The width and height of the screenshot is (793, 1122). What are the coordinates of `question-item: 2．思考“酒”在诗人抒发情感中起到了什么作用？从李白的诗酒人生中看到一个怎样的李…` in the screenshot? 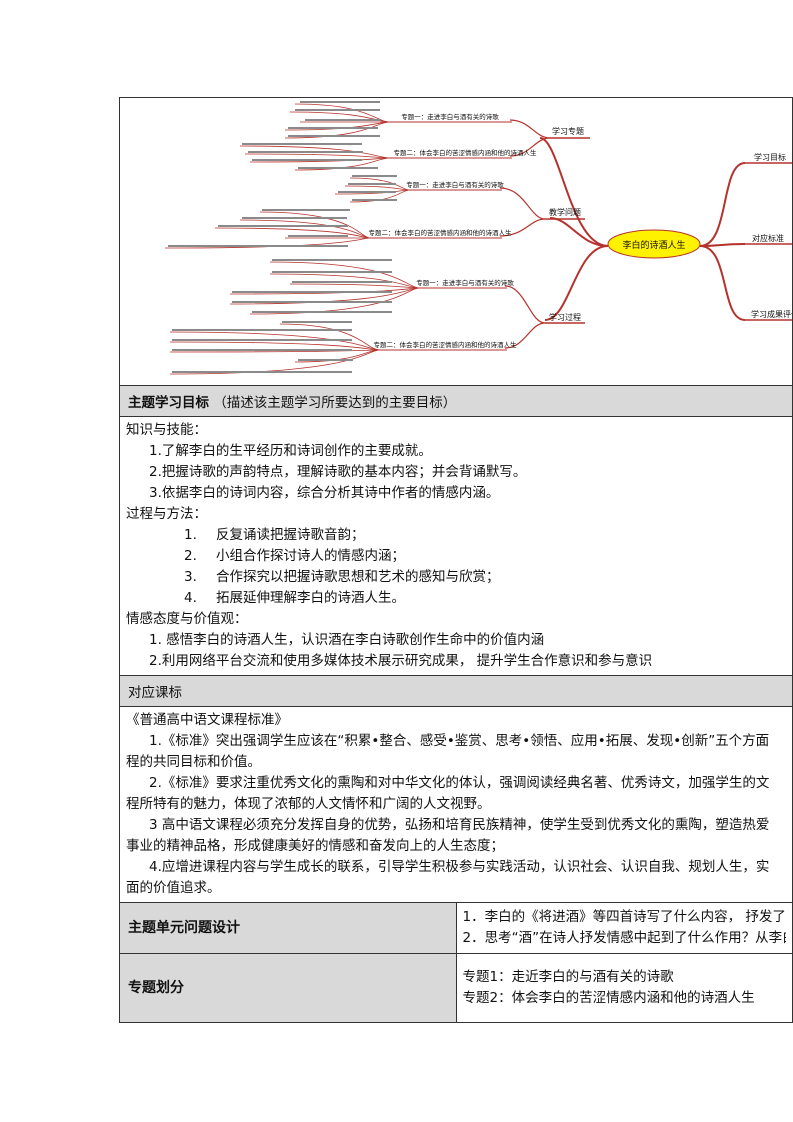 It's located at (624, 938).